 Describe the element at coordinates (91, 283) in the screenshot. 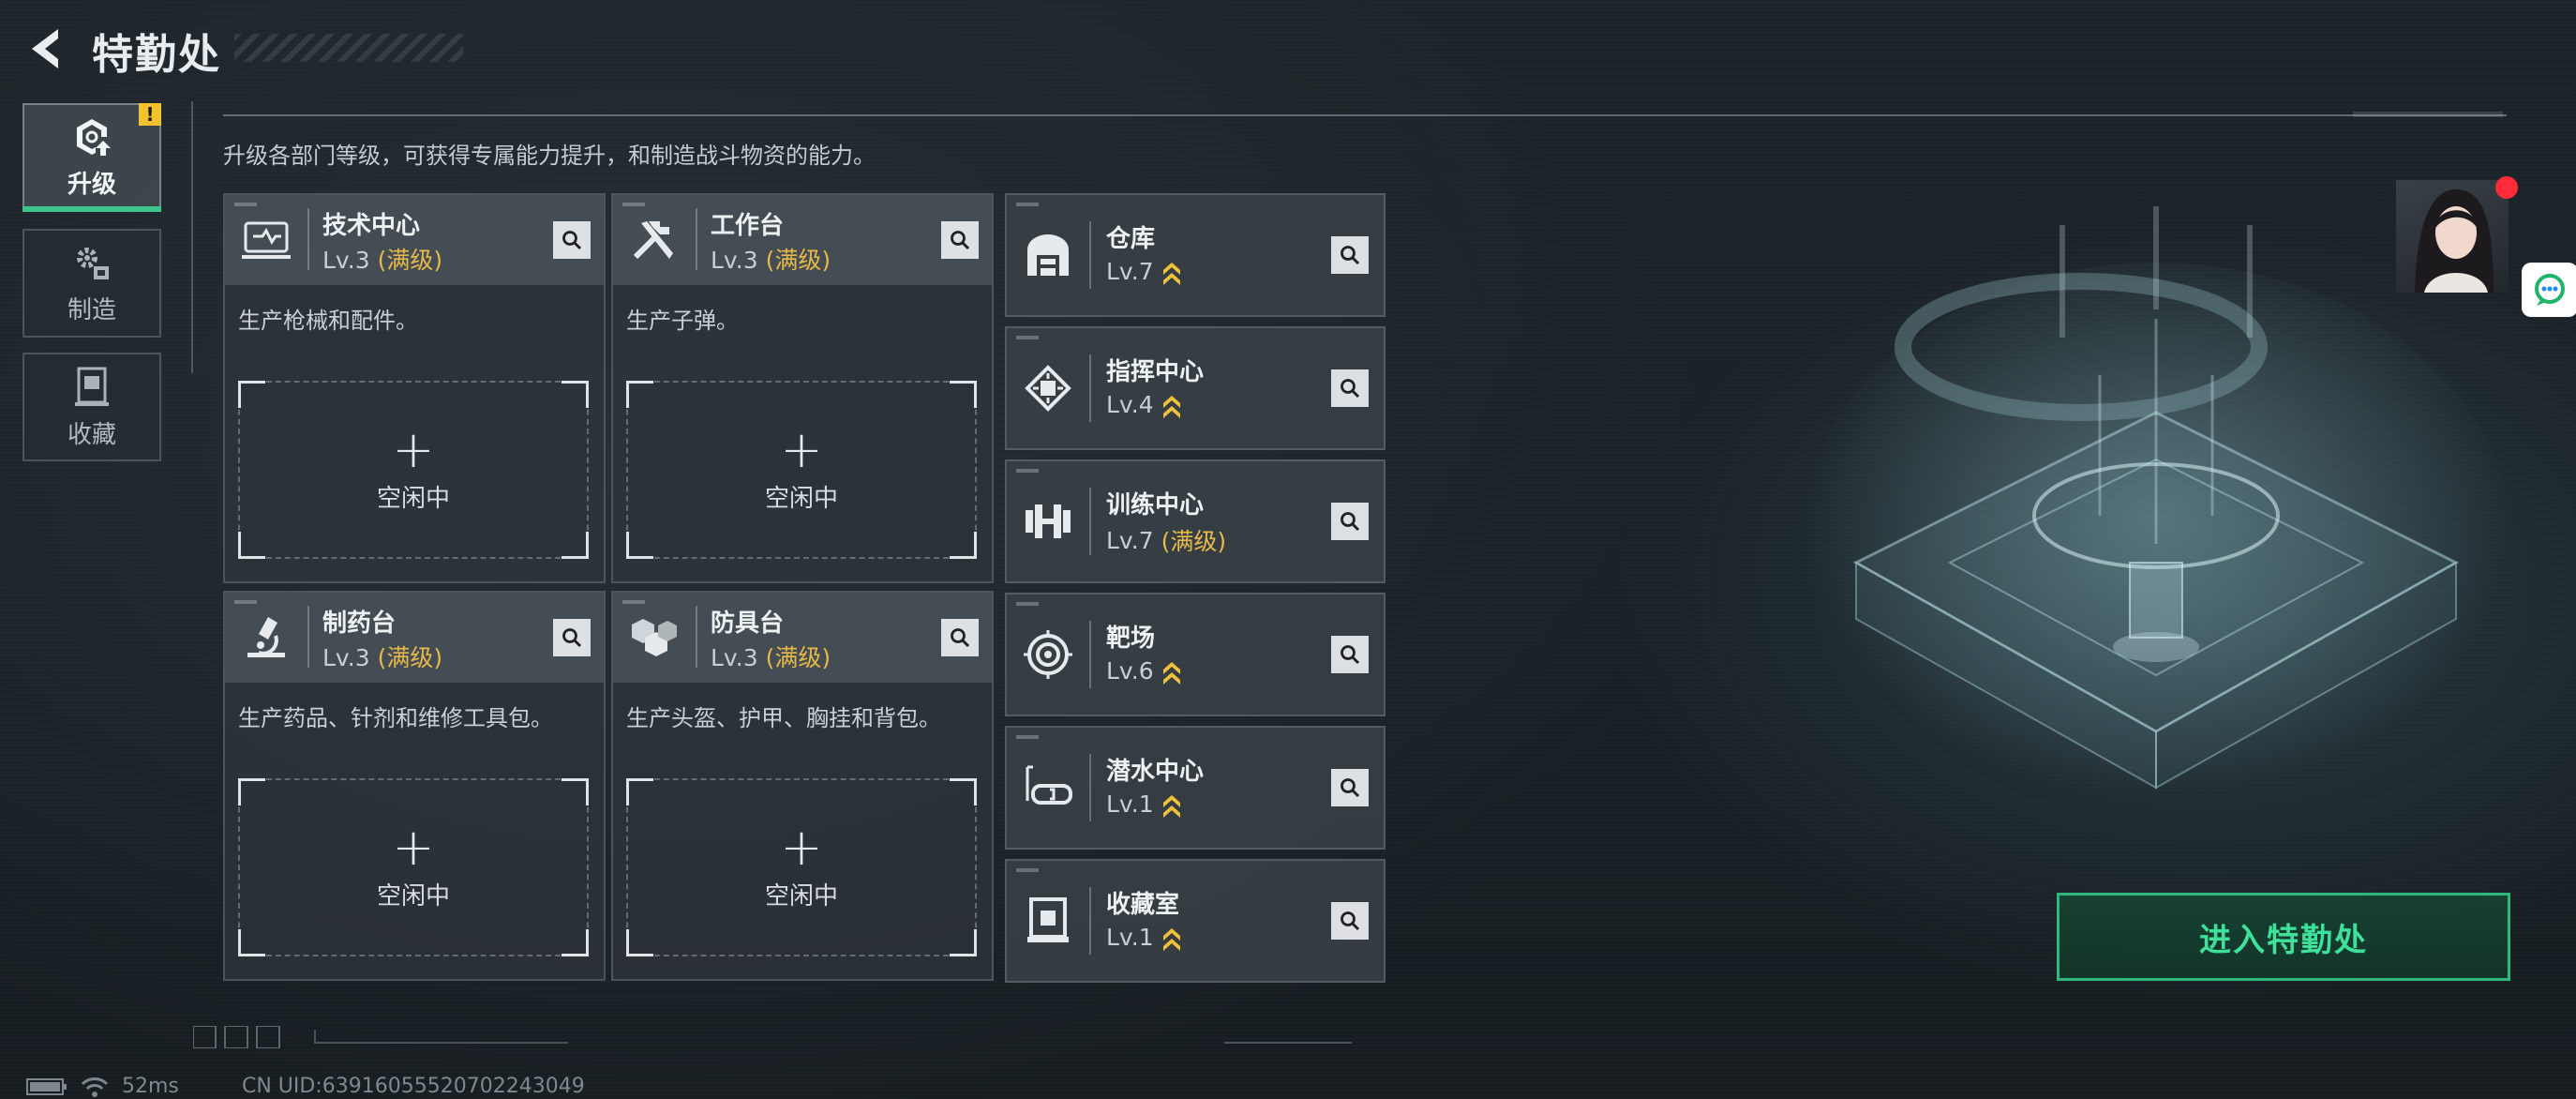

I see `tab-craft: 制造` at that location.